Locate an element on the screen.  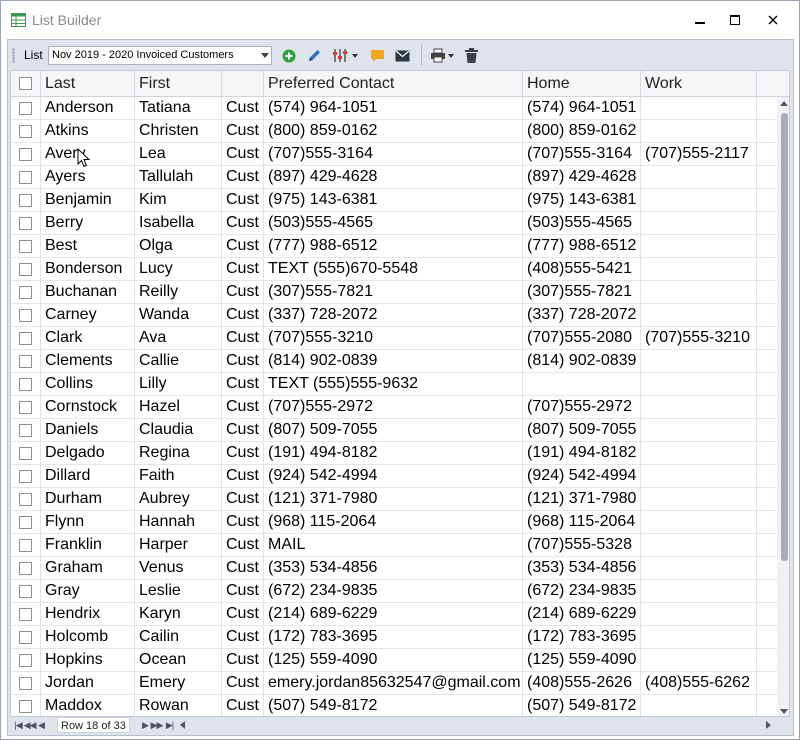
cell-last: Daniels is located at coordinates (88, 430).